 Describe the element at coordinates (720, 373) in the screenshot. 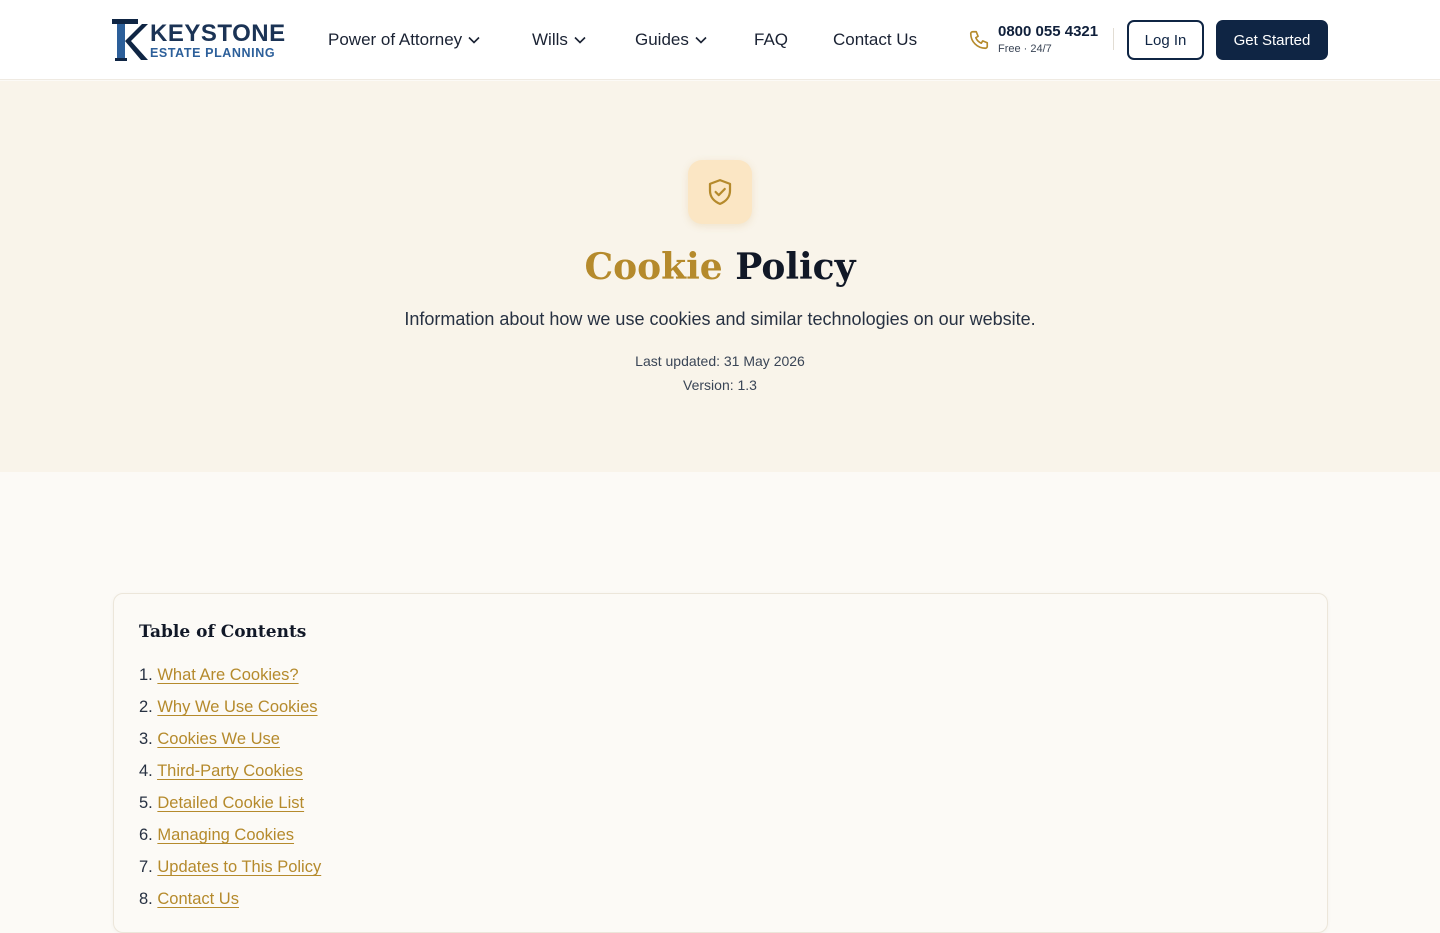

I see `page-meta: Last updated: 31 May 2026 Version: 1.3` at that location.